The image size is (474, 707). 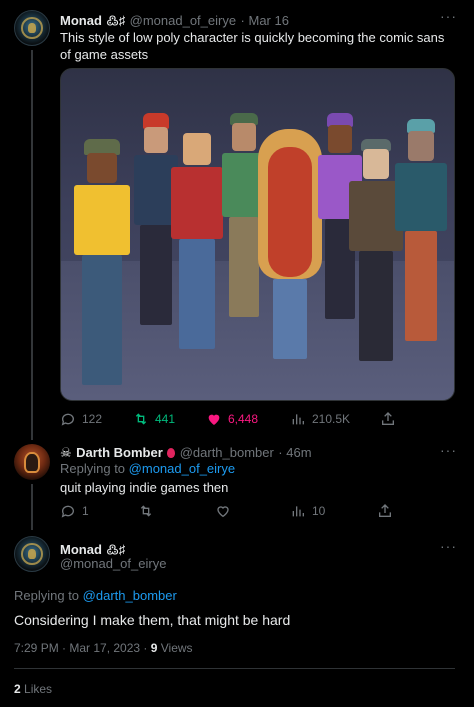 What do you see at coordinates (92, 419) in the screenshot?
I see `reply-count: 122` at bounding box center [92, 419].